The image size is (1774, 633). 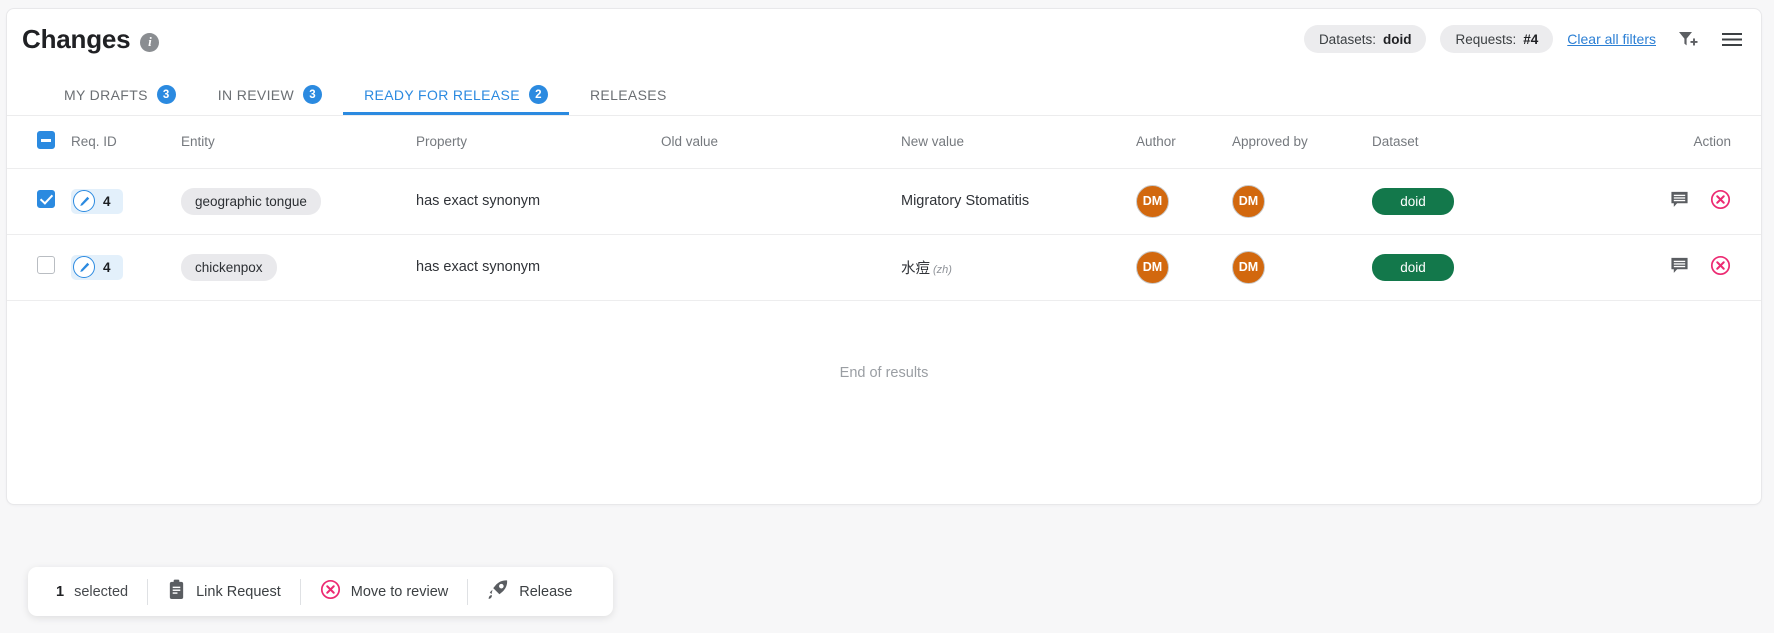 I want to click on rocket-icon, so click(x=498, y=591).